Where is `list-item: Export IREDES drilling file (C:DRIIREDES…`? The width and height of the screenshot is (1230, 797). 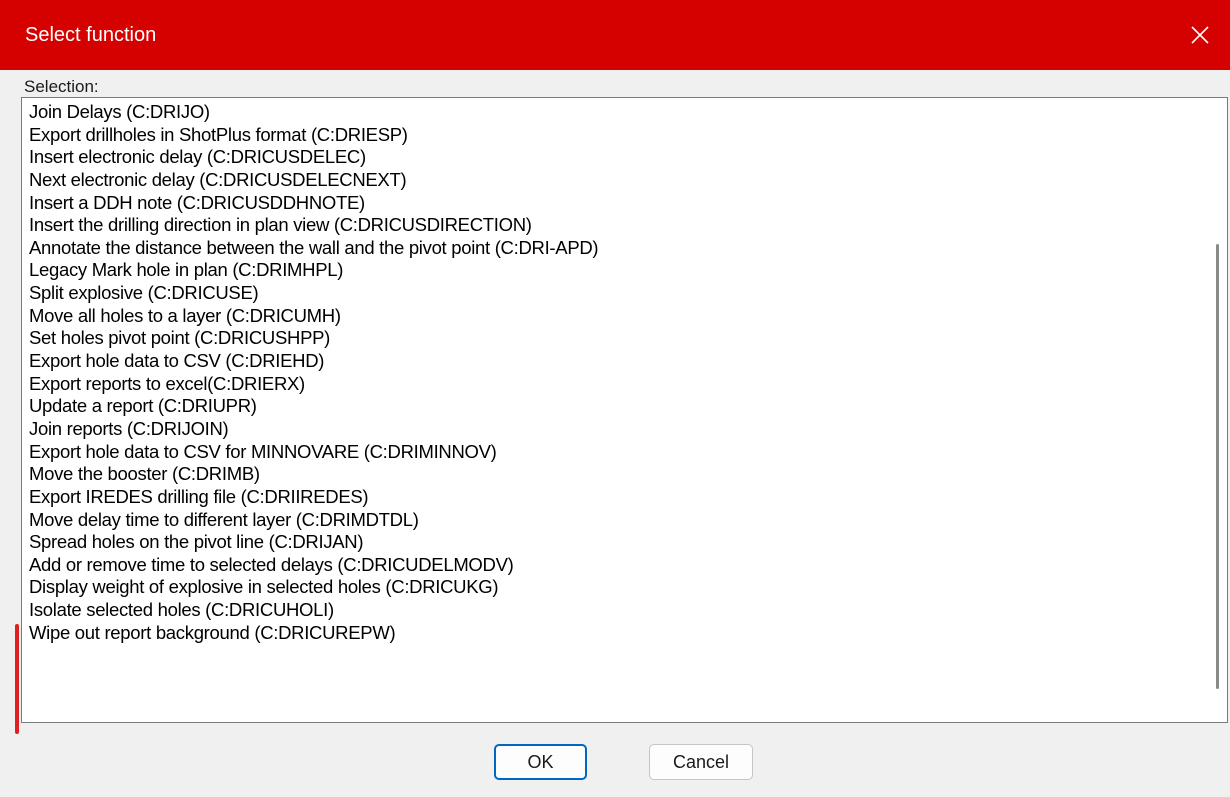 list-item: Export IREDES drilling file (C:DRIIREDES… is located at coordinates (614, 497).